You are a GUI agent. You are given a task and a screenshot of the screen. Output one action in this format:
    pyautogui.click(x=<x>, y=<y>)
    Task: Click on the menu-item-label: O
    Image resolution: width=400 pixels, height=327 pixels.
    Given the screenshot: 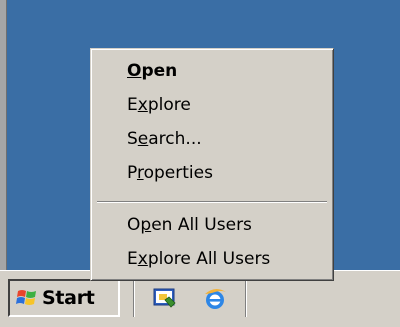 What is the action you would take?
    pyautogui.click(x=134, y=225)
    